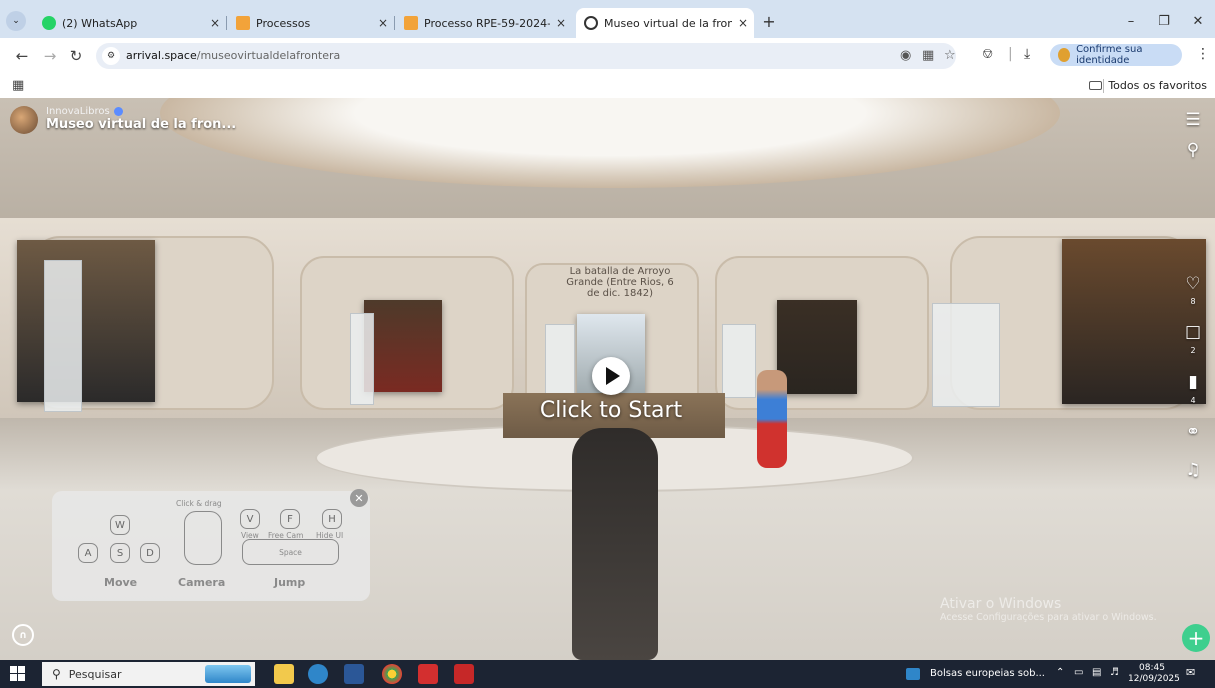 This screenshot has width=1215, height=688. What do you see at coordinates (1114, 672) in the screenshot?
I see `volume-icon: ♬` at bounding box center [1114, 672].